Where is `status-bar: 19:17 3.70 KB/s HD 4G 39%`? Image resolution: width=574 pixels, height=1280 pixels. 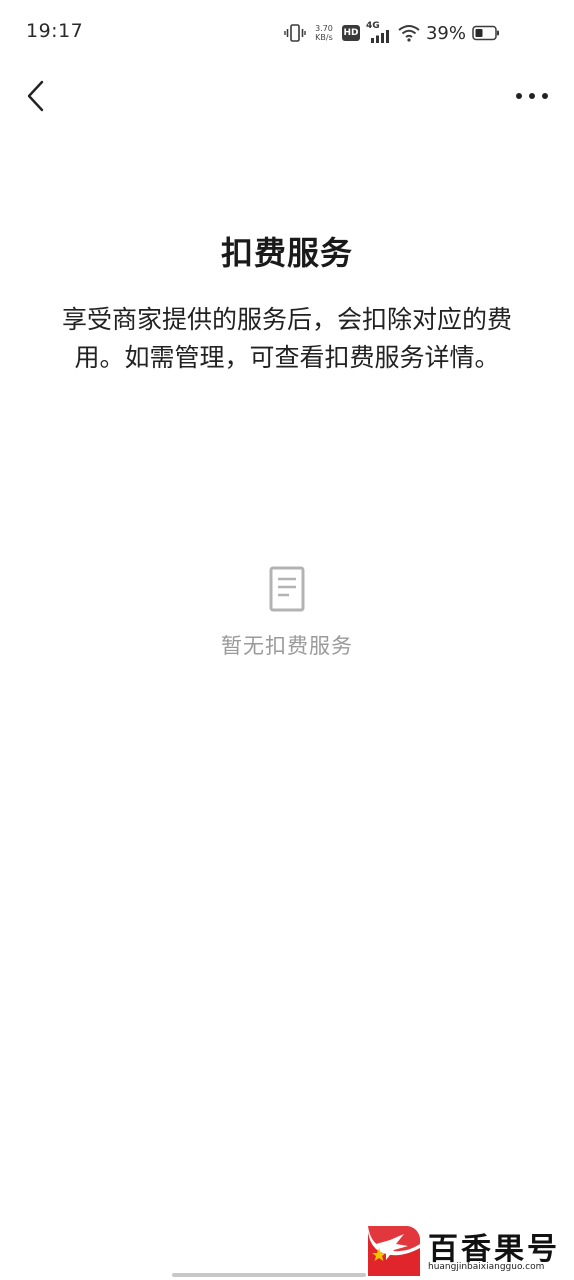
status-bar: 19:17 3.70 KB/s HD 4G 39% is located at coordinates (287, 32).